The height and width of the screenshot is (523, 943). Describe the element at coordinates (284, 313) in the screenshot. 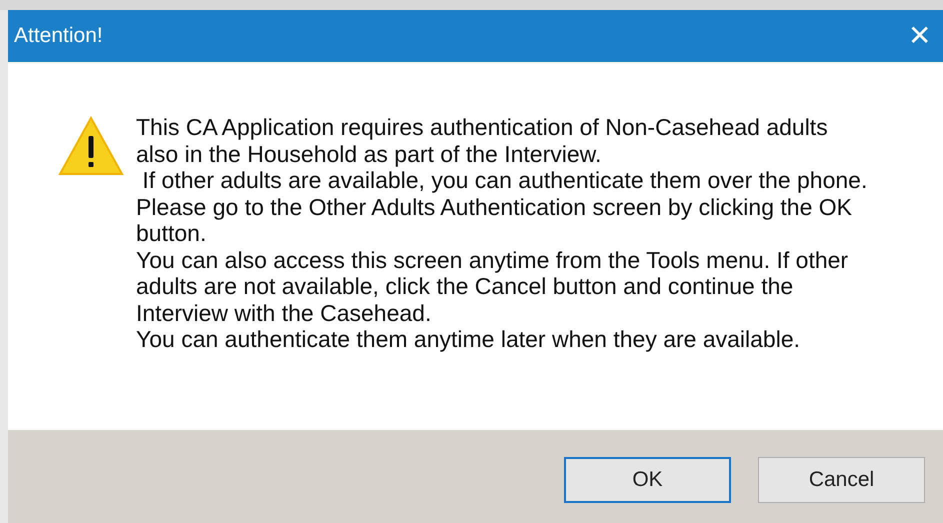

I see `message-text: Interview with the Casehead.` at that location.